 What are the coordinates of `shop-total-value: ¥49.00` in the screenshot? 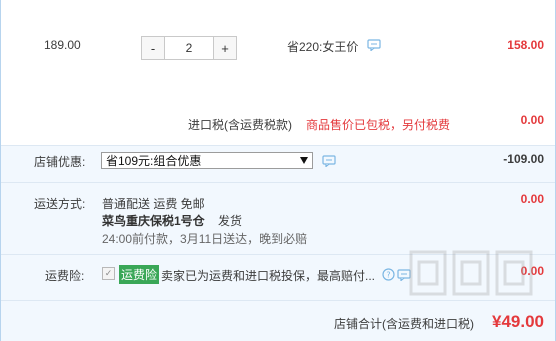 It's located at (518, 321).